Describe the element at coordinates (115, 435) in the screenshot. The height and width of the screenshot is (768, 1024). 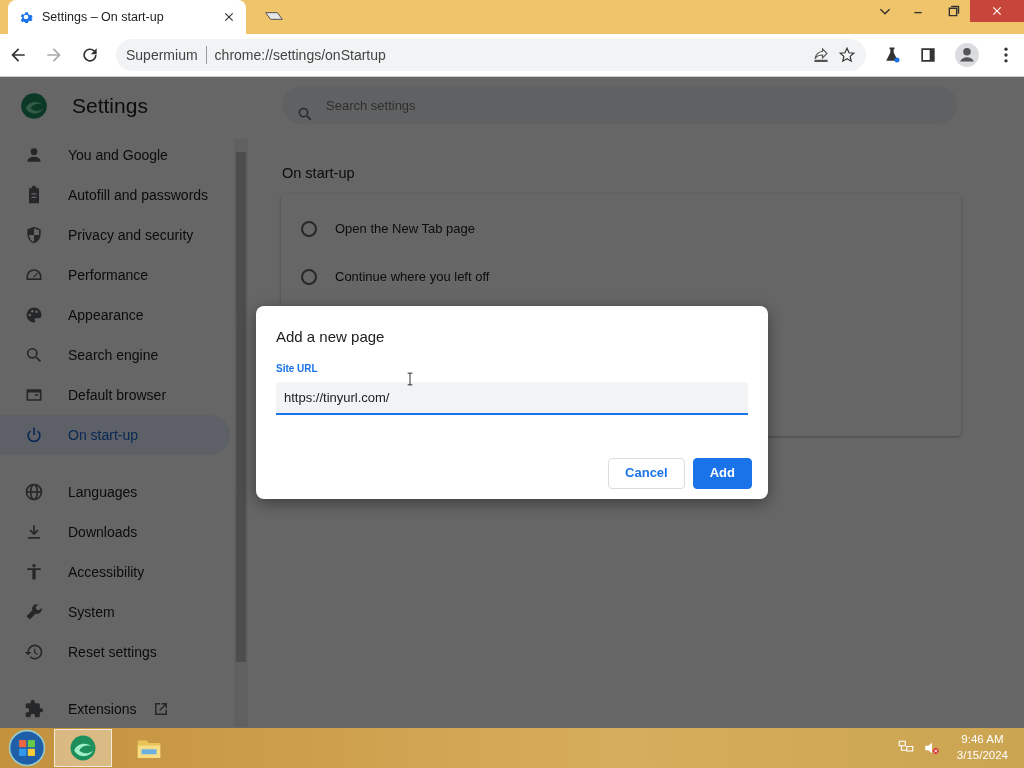
I see `sidebar-item: On start-up` at that location.